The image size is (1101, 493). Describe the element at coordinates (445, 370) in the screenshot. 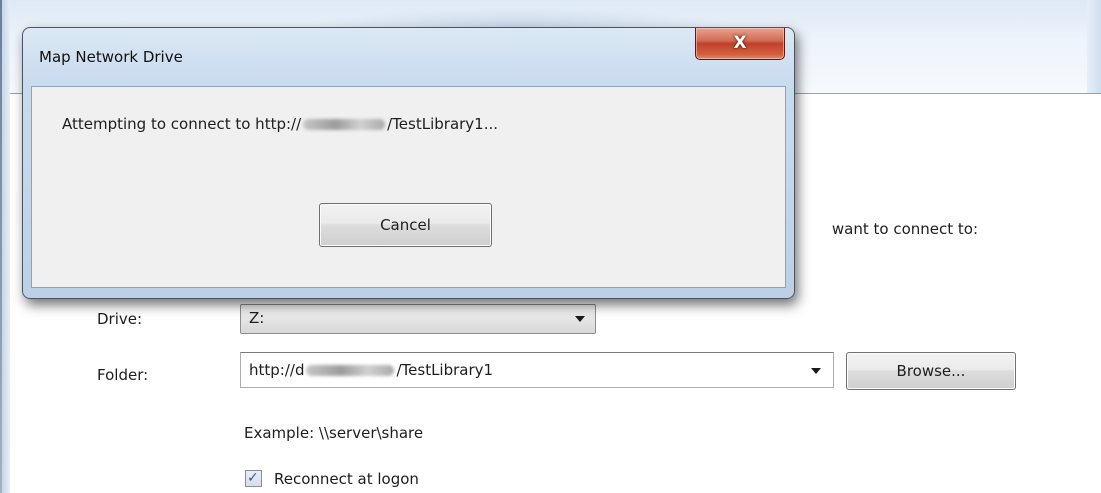

I see `folder-value-suffix: /TestLibrary1` at that location.